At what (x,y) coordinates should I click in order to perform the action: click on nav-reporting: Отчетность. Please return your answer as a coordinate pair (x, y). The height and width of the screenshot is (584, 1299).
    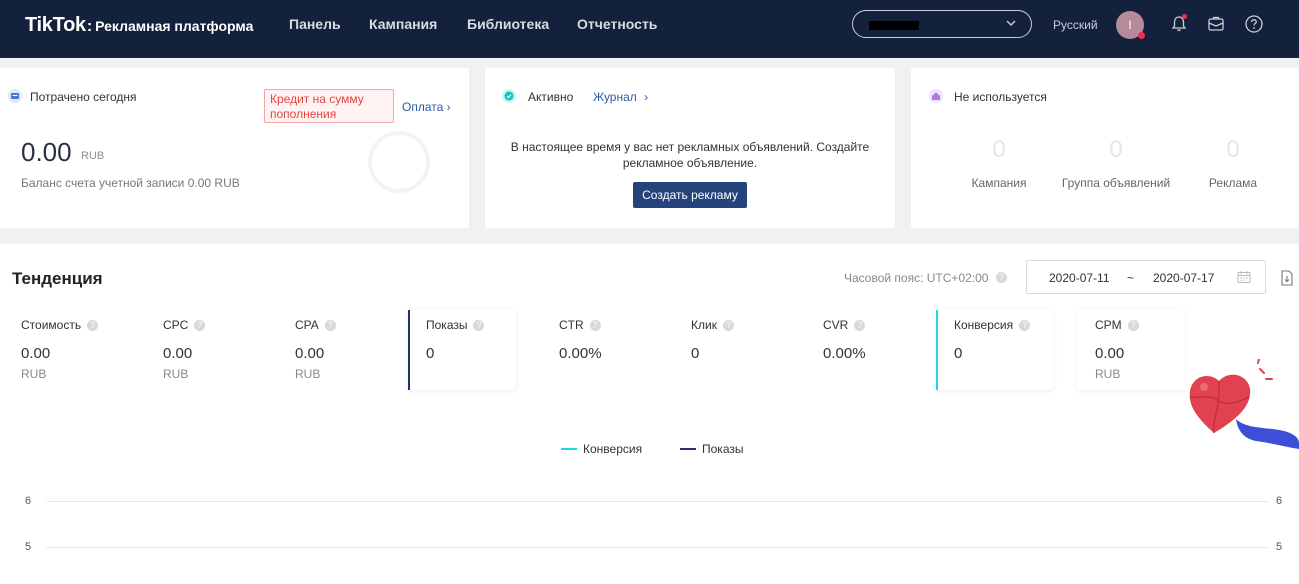
    Looking at the image, I should click on (617, 24).